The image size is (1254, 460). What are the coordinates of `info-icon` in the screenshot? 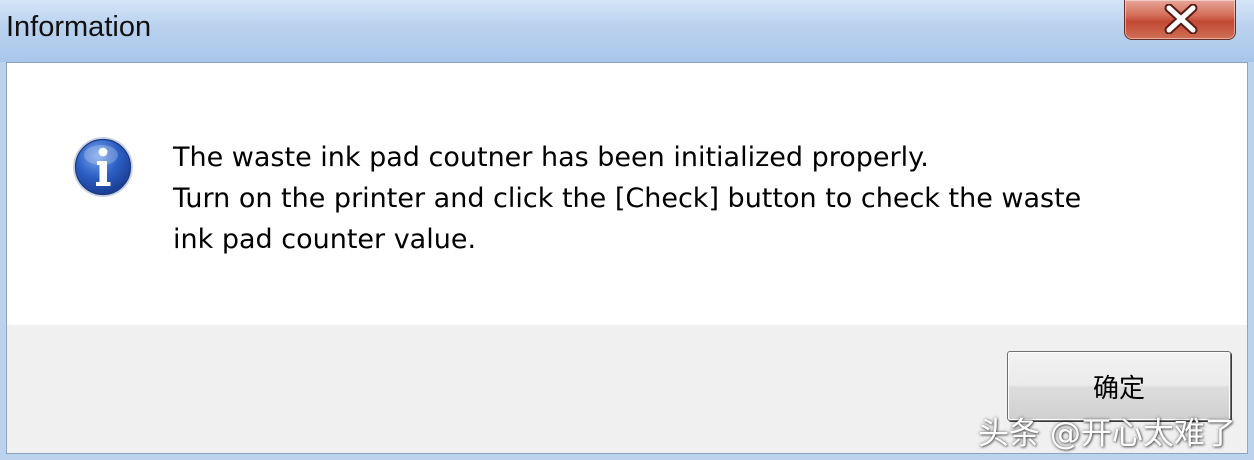 It's located at (103, 167).